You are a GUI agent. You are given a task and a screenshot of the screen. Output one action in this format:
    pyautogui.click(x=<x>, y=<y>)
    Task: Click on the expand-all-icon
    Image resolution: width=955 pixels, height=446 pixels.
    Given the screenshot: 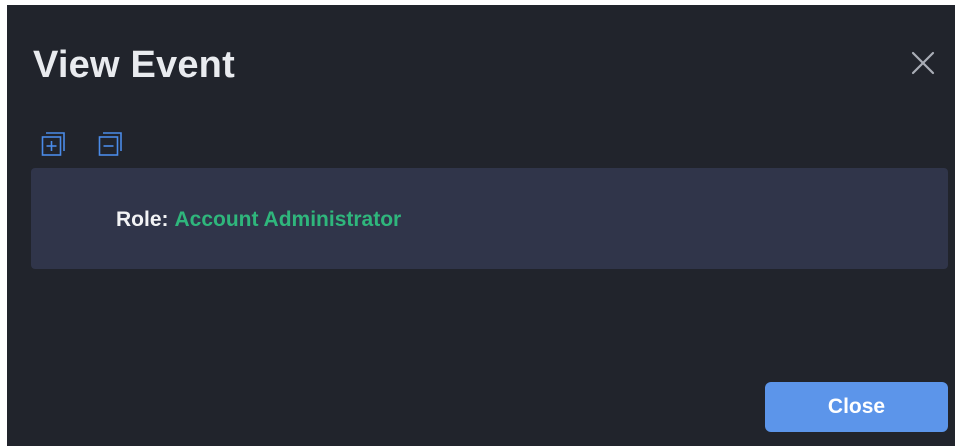 What is the action you would take?
    pyautogui.click(x=54, y=144)
    